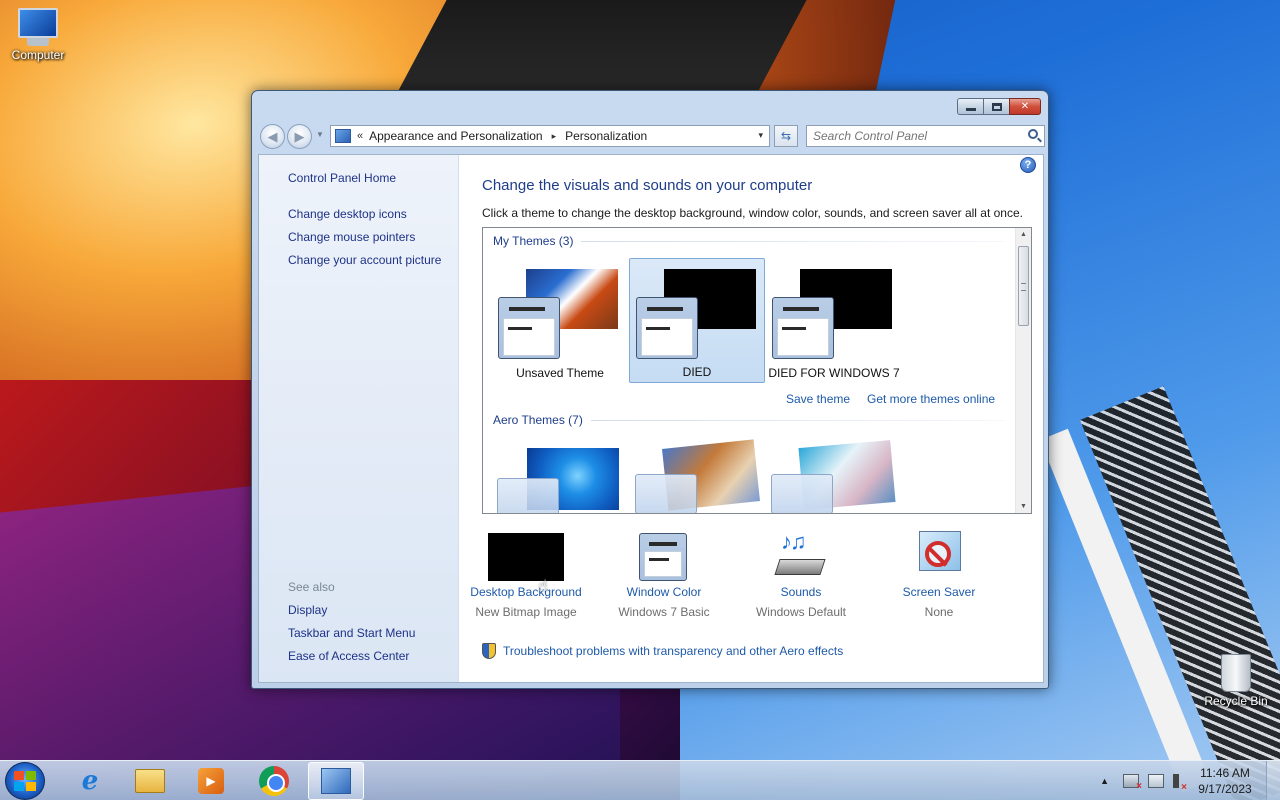 This screenshot has width=1280, height=800. Describe the element at coordinates (909, 136) in the screenshot. I see `search-input` at that location.